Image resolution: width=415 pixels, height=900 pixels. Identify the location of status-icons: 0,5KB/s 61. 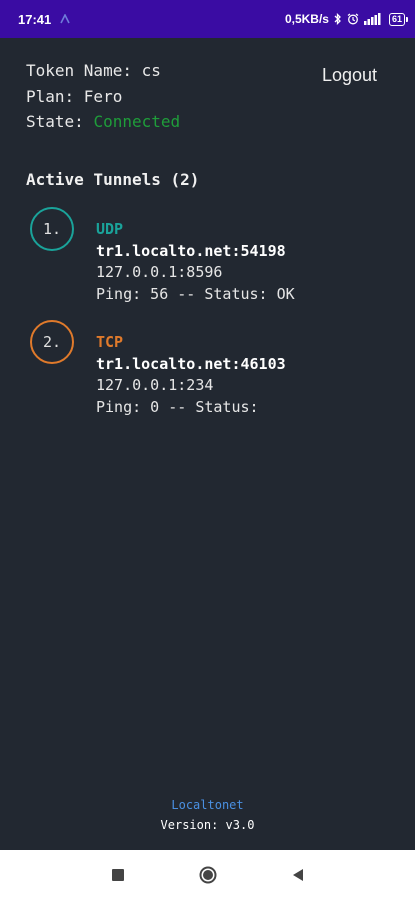
(346, 19).